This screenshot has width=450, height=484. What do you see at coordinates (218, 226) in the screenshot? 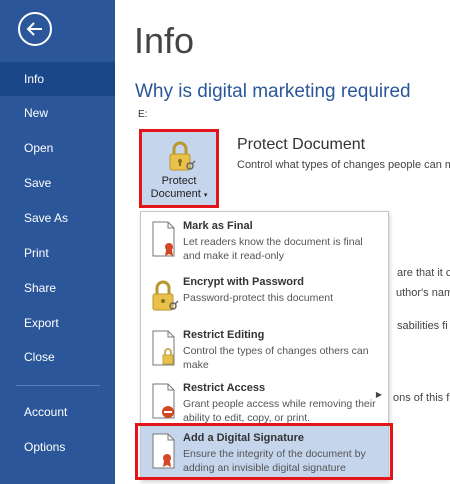
I see `menu-item-title: Mark as Final` at bounding box center [218, 226].